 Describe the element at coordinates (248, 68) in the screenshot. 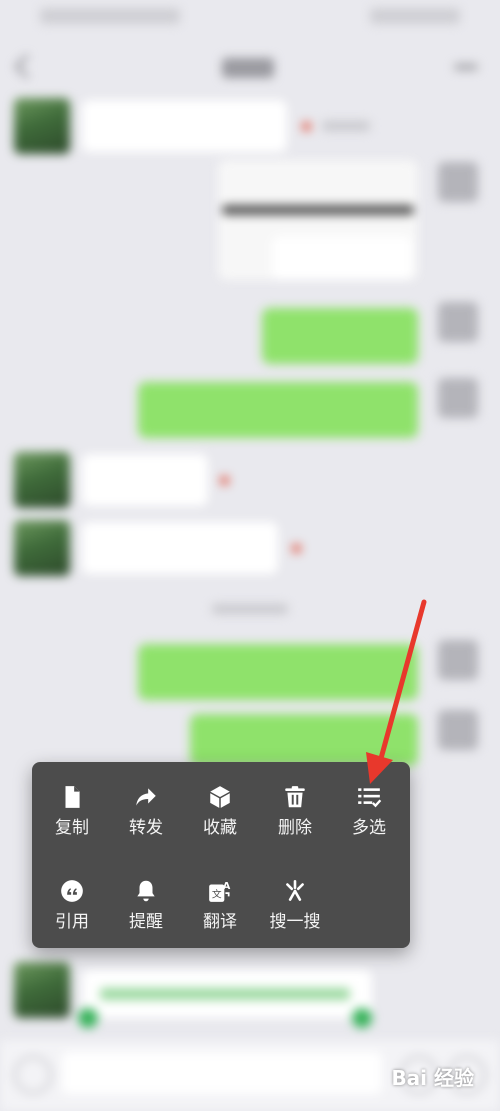

I see `chat-title` at that location.